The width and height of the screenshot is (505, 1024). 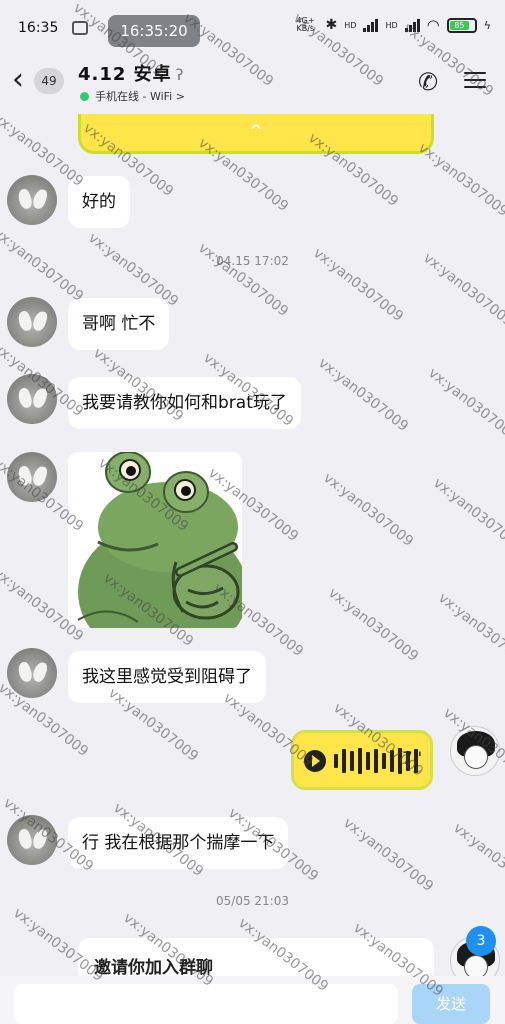 What do you see at coordinates (38, 28) in the screenshot?
I see `status-time: 16:35` at bounding box center [38, 28].